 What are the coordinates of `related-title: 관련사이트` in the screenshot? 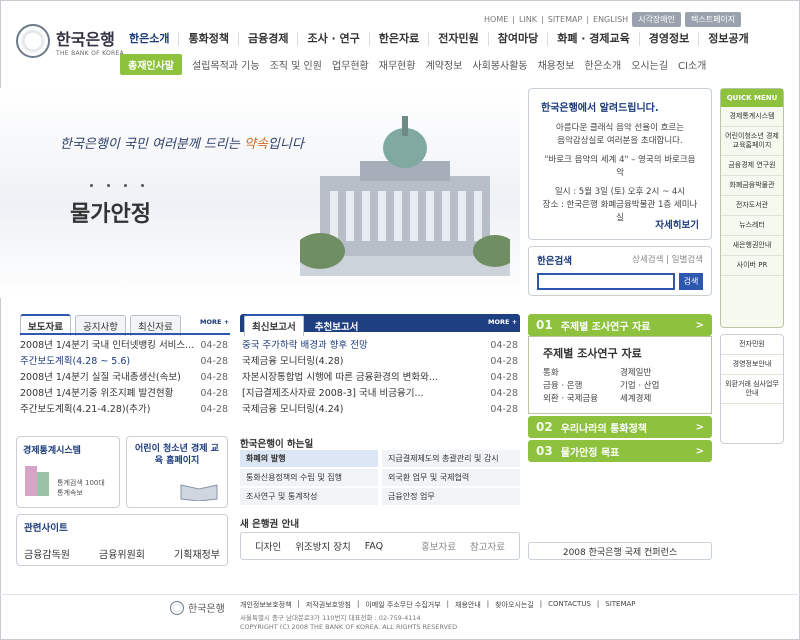 It's located at (46, 528).